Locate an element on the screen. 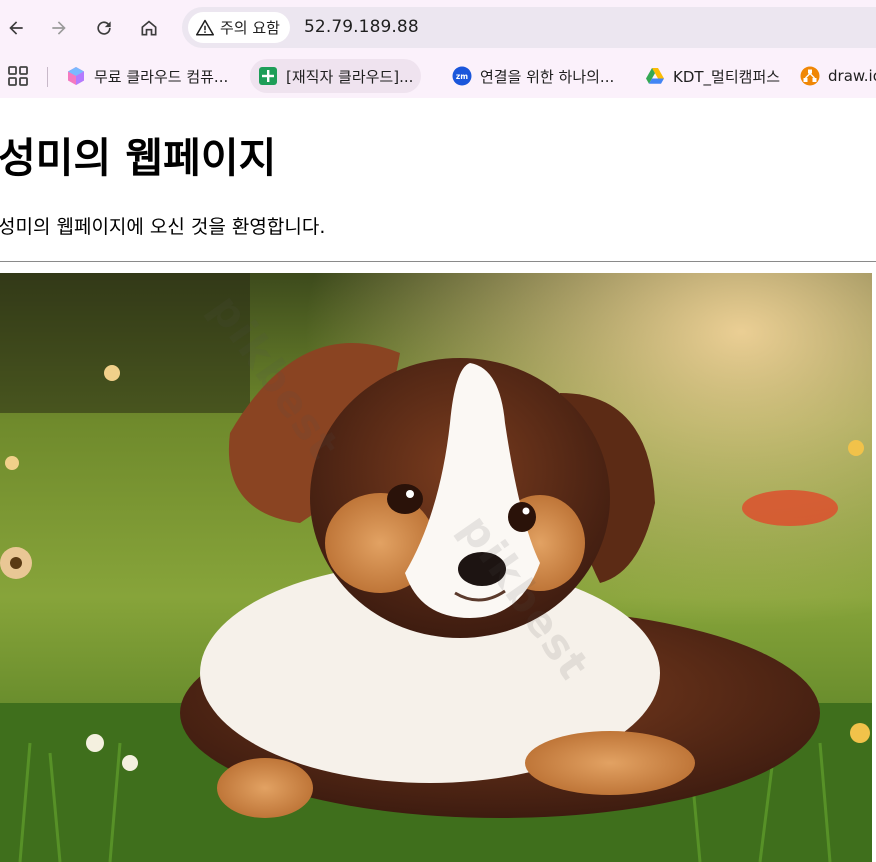  apps-grid-icon is located at coordinates (18, 76).